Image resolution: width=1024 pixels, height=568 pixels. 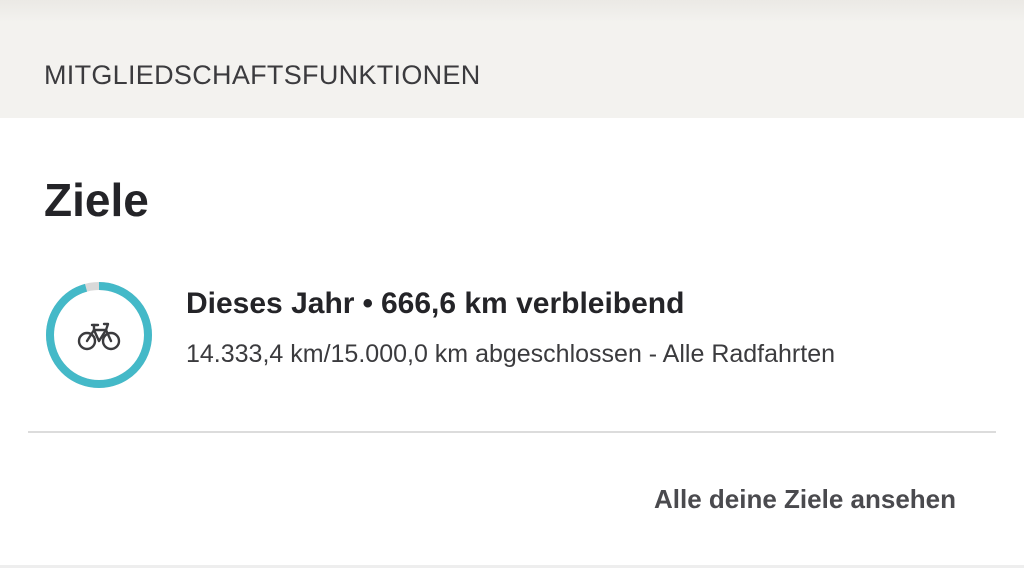 I want to click on goal-headline: Dieses Jahr • 666,6 km verbleibend, so click(x=435, y=304).